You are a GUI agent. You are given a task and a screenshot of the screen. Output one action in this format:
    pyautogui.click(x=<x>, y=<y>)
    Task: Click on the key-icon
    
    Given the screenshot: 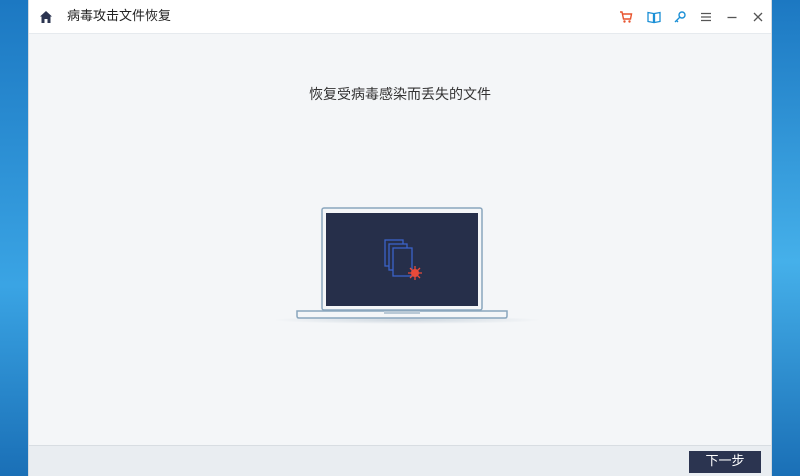 What is the action you would take?
    pyautogui.click(x=680, y=17)
    